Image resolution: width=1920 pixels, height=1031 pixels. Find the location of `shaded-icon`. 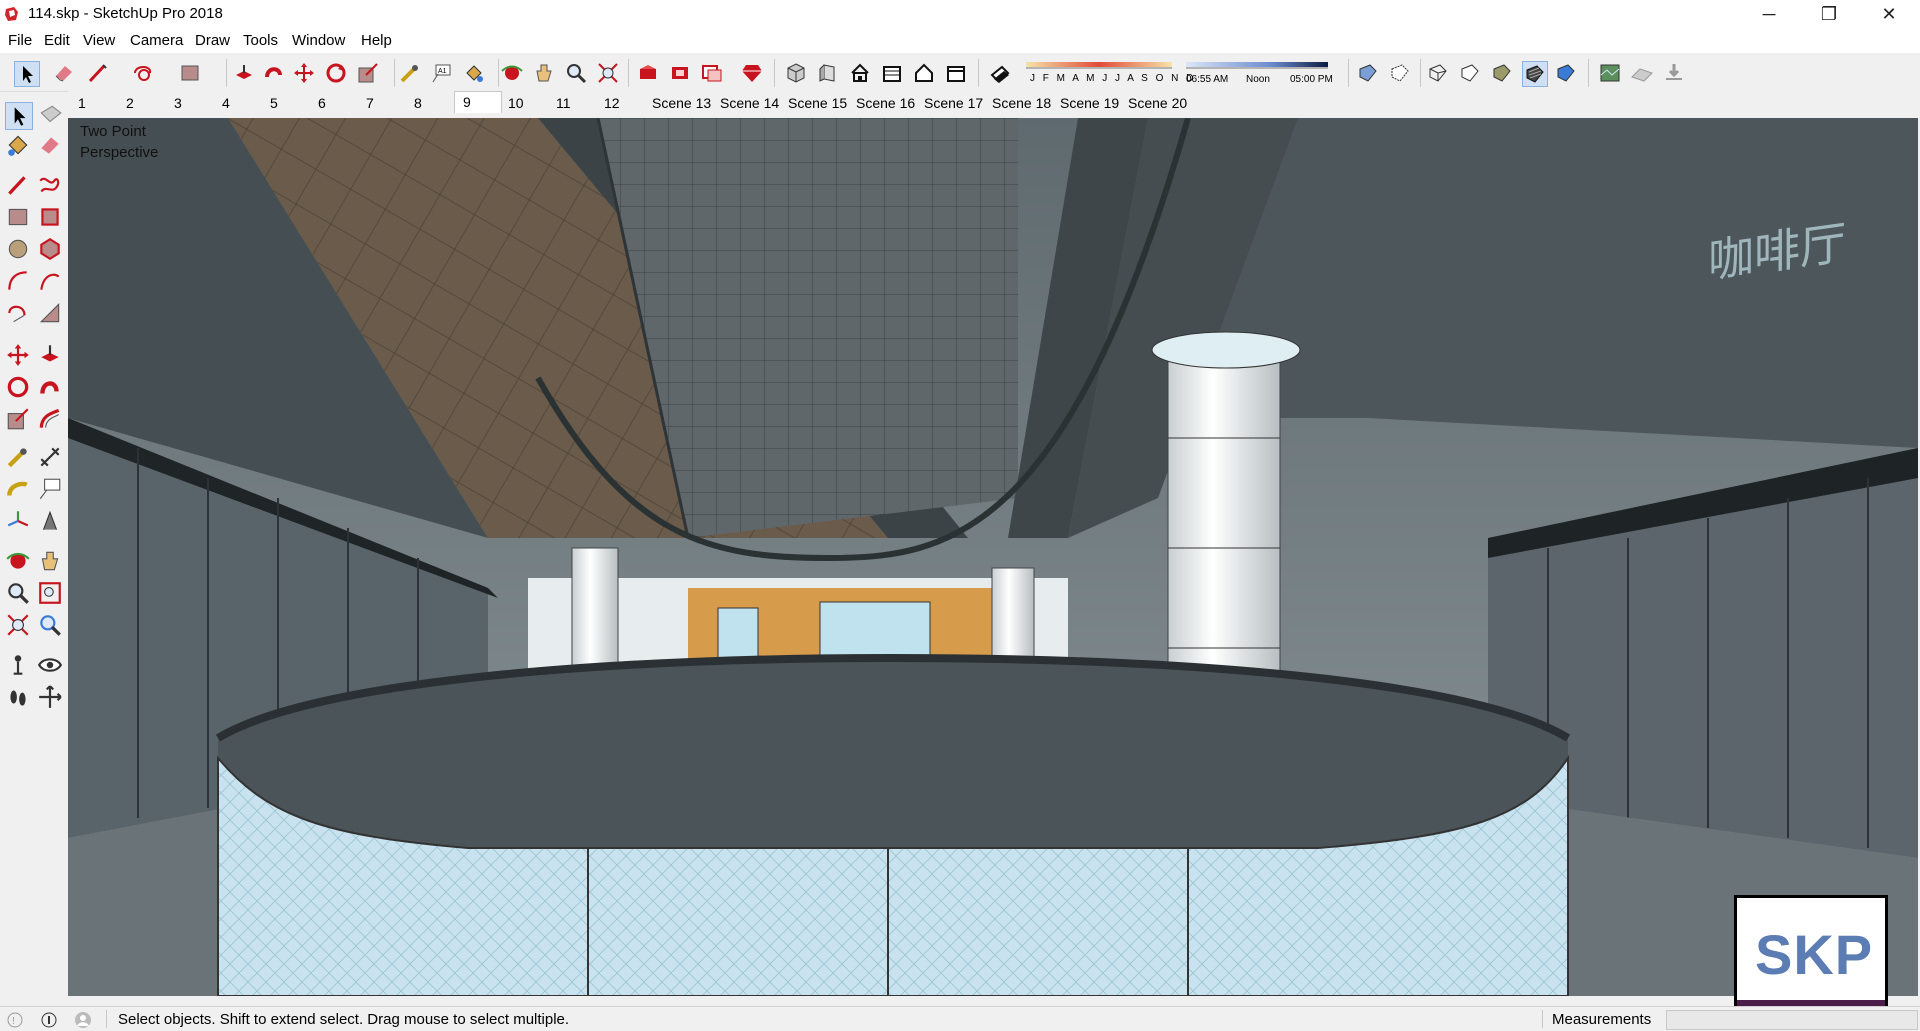

shaded-icon is located at coordinates (1502, 73).